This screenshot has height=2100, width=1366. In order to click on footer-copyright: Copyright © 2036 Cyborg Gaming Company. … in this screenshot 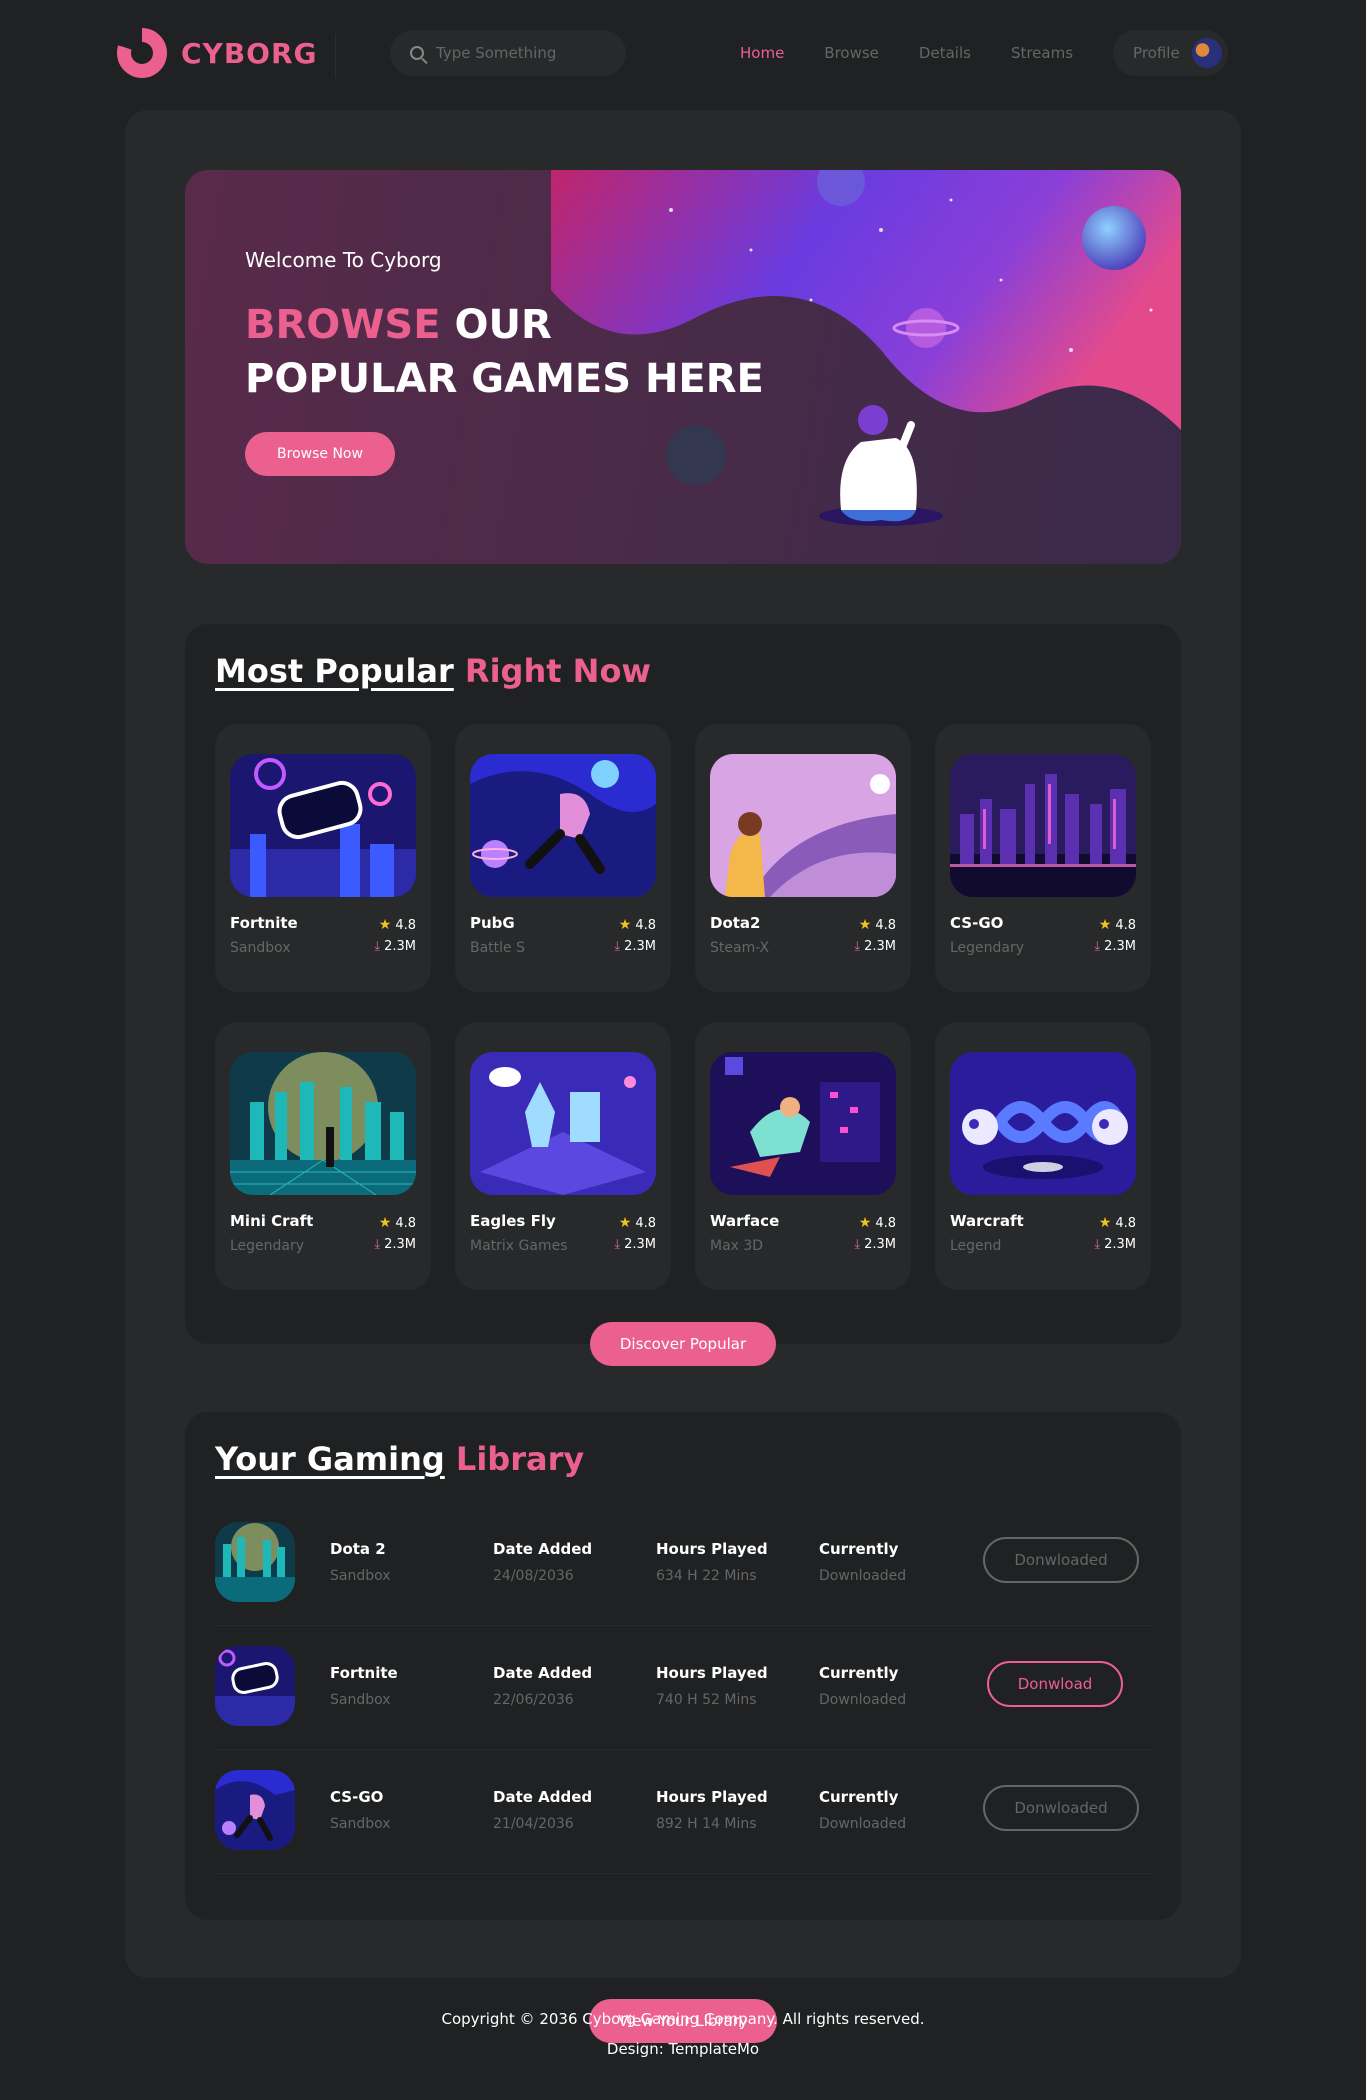, I will do `click(683, 2019)`.